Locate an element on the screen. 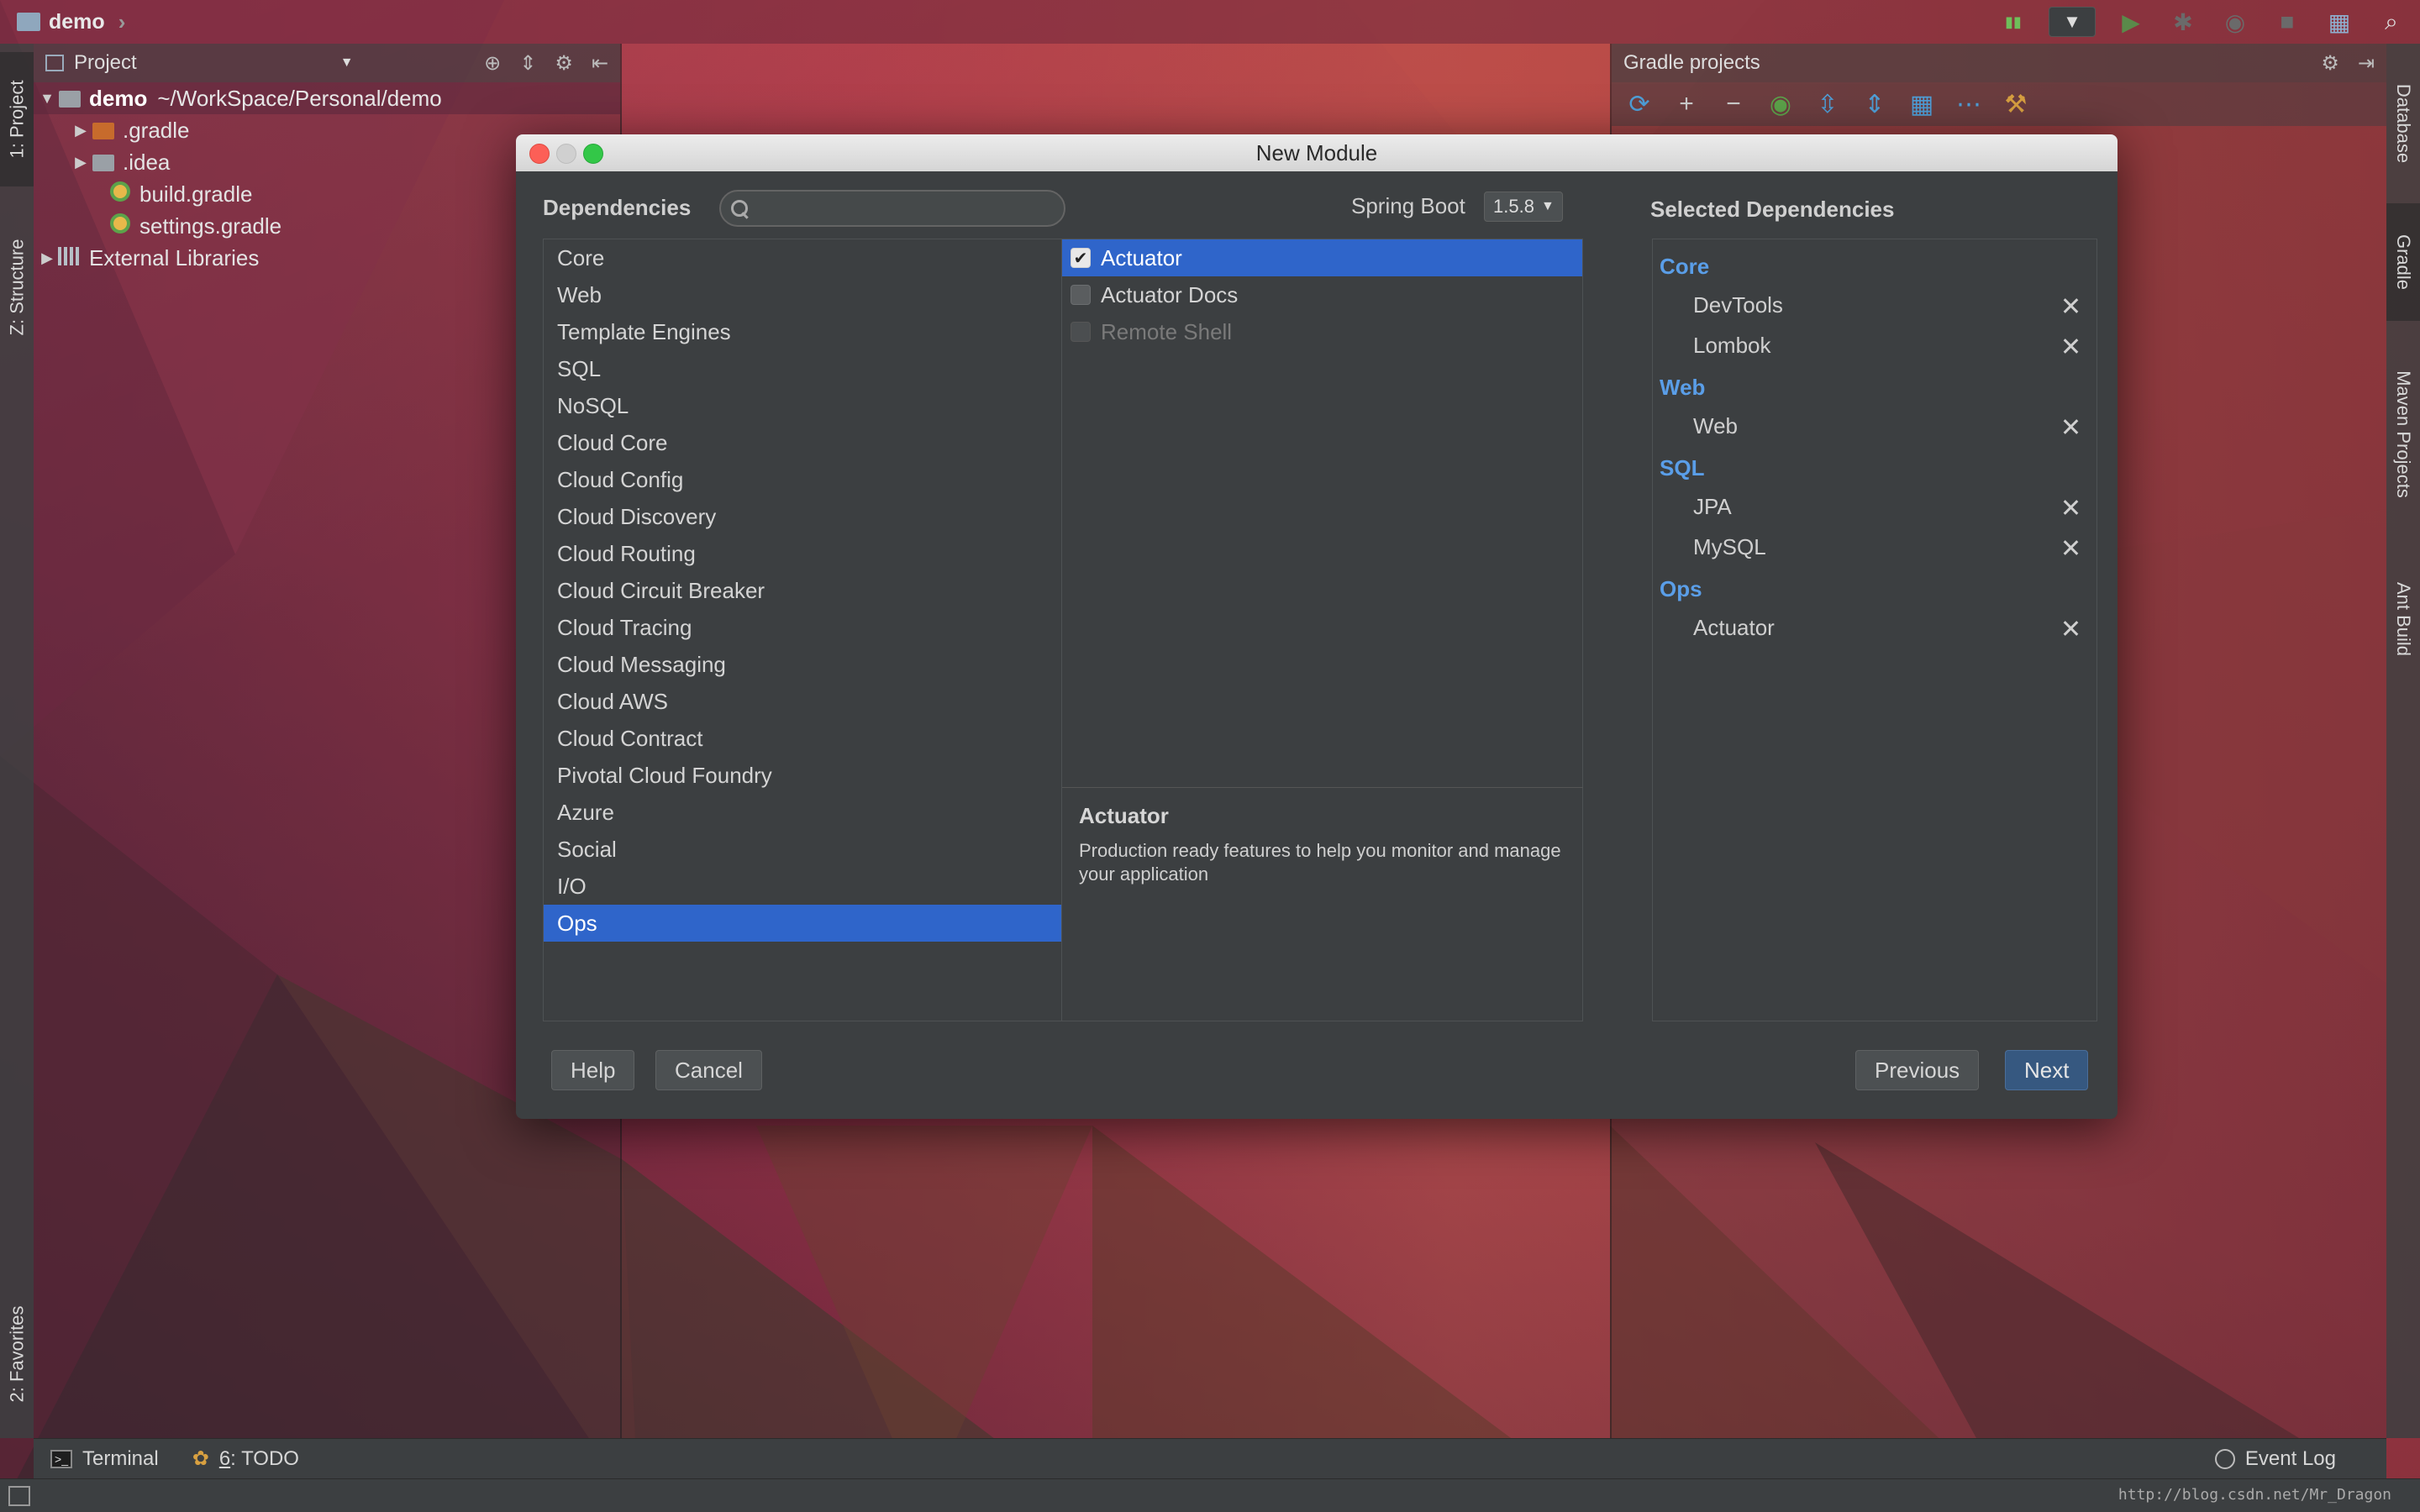  debug-icon: ✱ is located at coordinates (2183, 22).